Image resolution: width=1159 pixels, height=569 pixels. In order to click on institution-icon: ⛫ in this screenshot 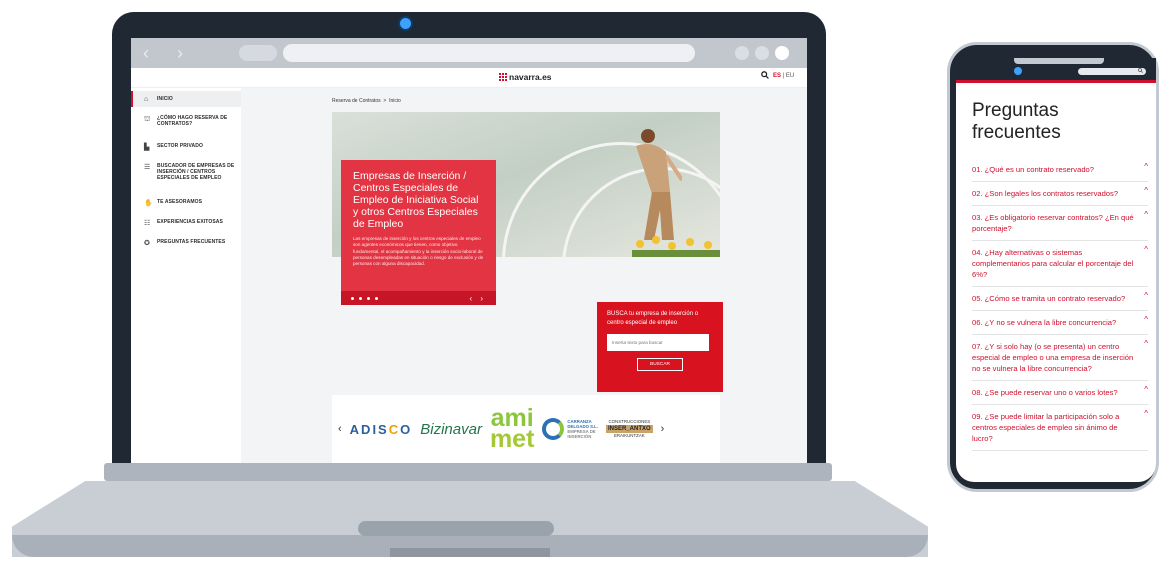, I will do `click(147, 119)`.